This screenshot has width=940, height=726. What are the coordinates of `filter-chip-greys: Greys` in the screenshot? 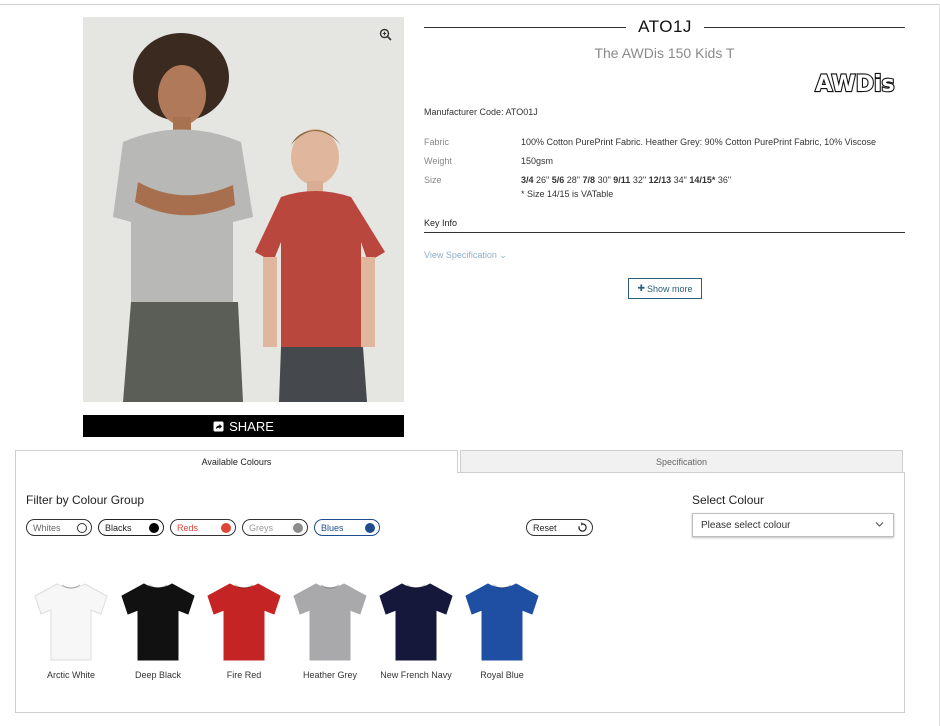 It's located at (275, 527).